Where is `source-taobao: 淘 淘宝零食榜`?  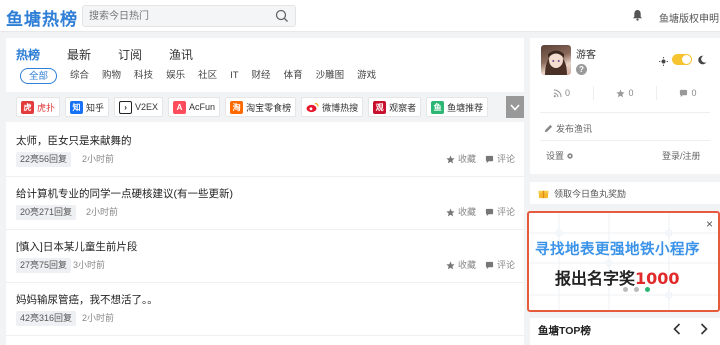 source-taobao: 淘 淘宝零食榜 is located at coordinates (261, 107).